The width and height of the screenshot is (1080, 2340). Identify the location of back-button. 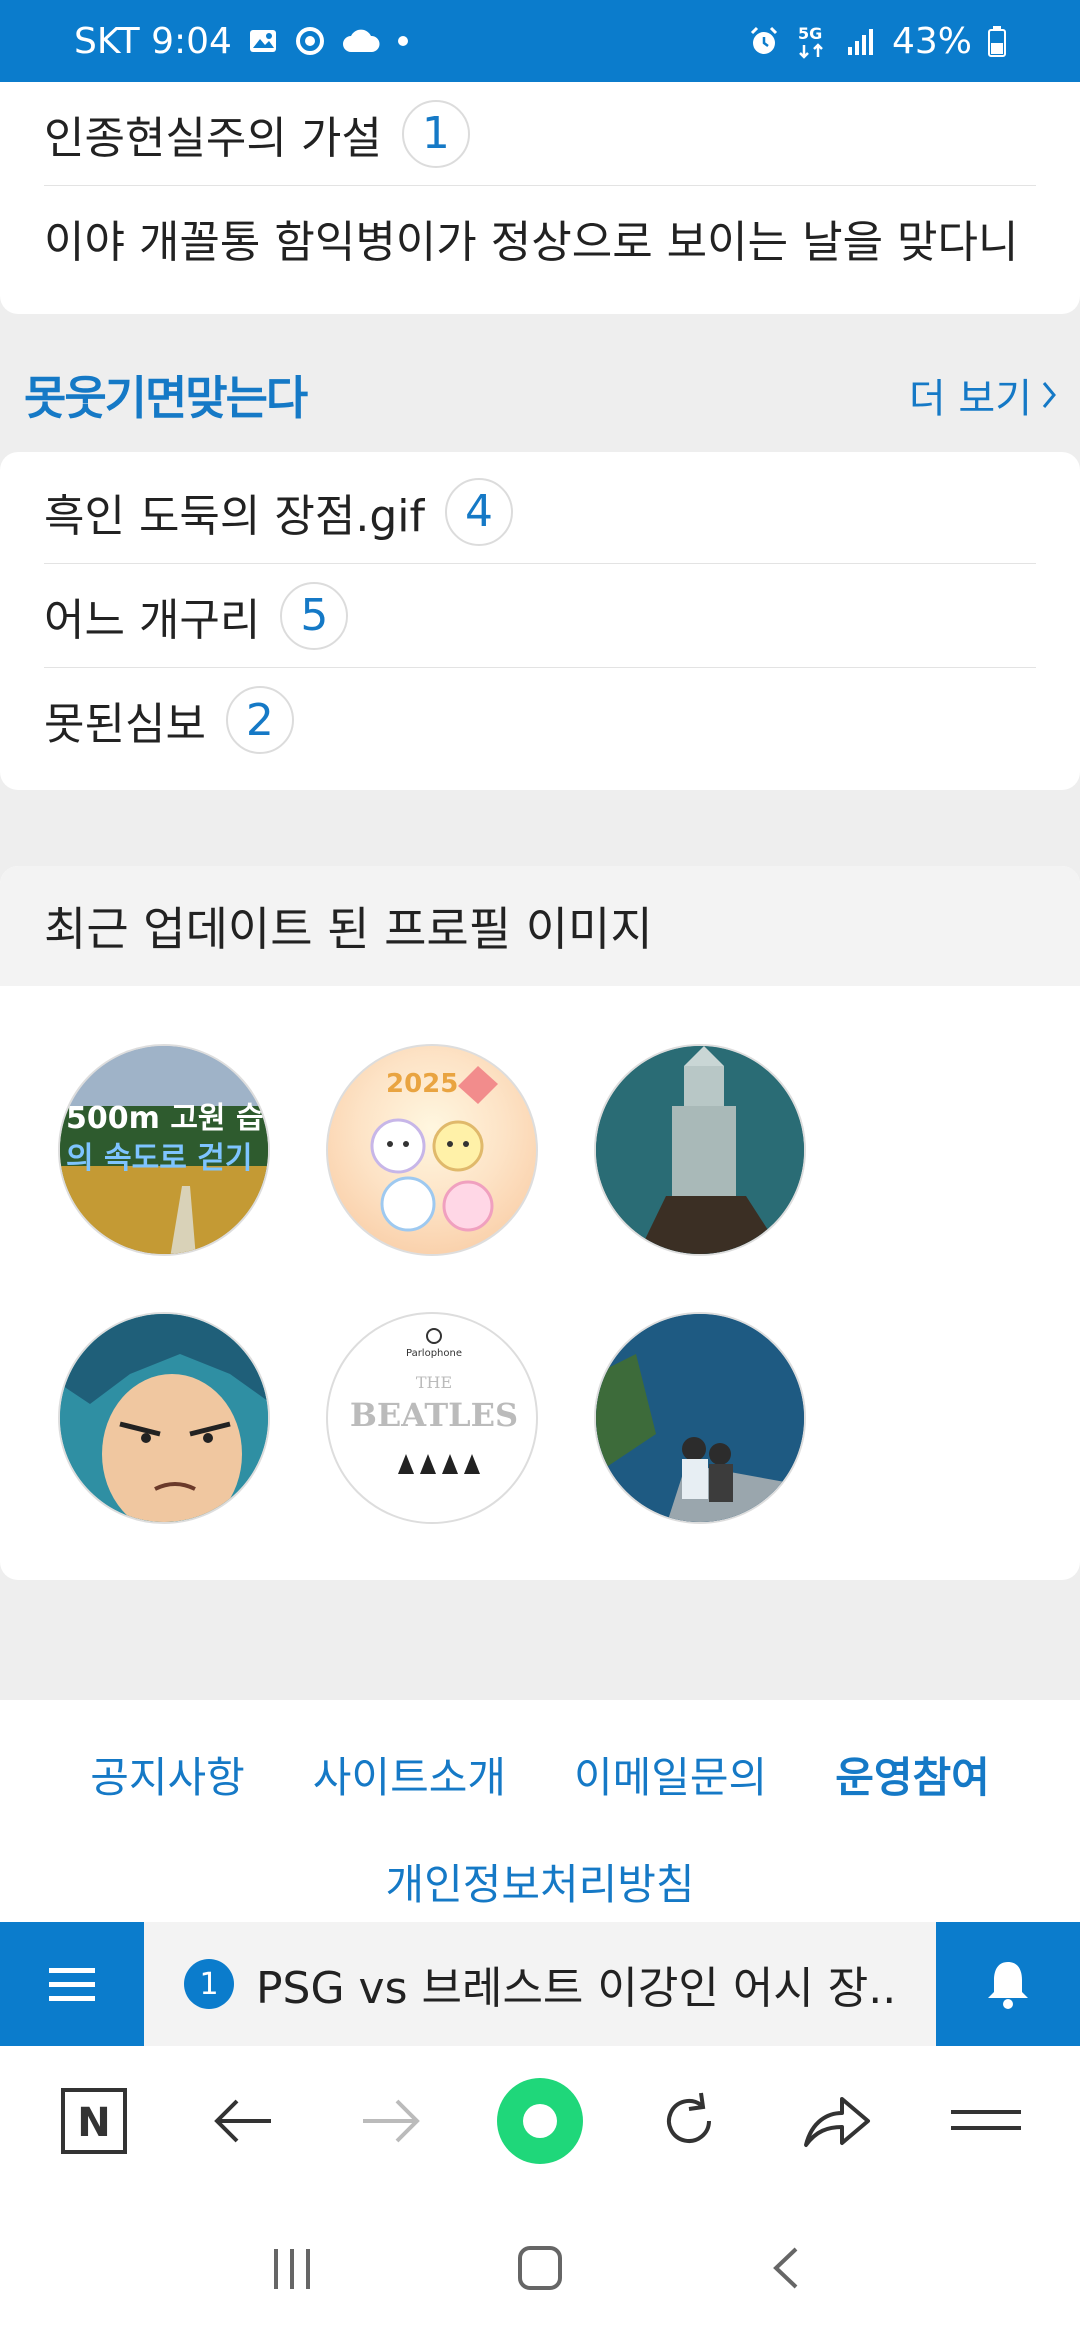
(243, 2121).